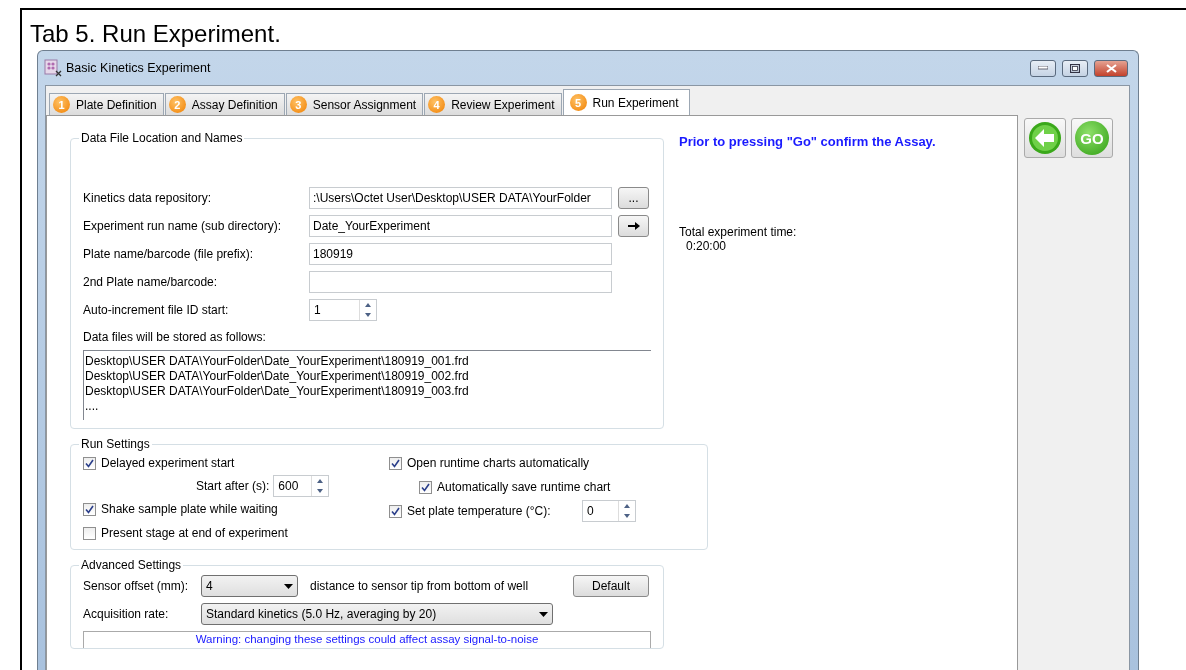  Describe the element at coordinates (460, 282) in the screenshot. I see `text-field` at that location.